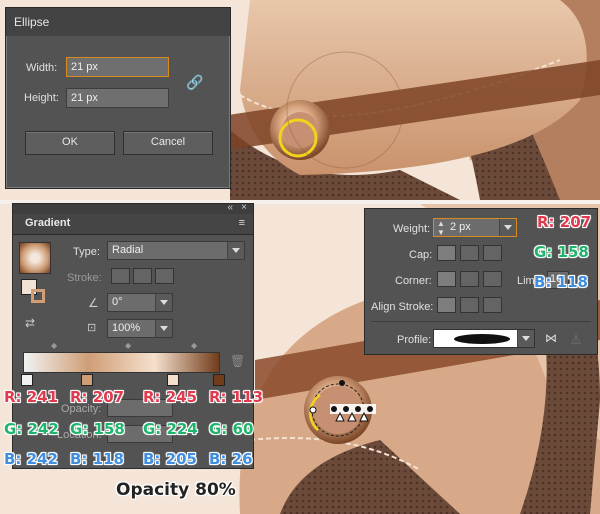  What do you see at coordinates (126, 328) in the screenshot?
I see `aspect-value: 100%` at bounding box center [126, 328].